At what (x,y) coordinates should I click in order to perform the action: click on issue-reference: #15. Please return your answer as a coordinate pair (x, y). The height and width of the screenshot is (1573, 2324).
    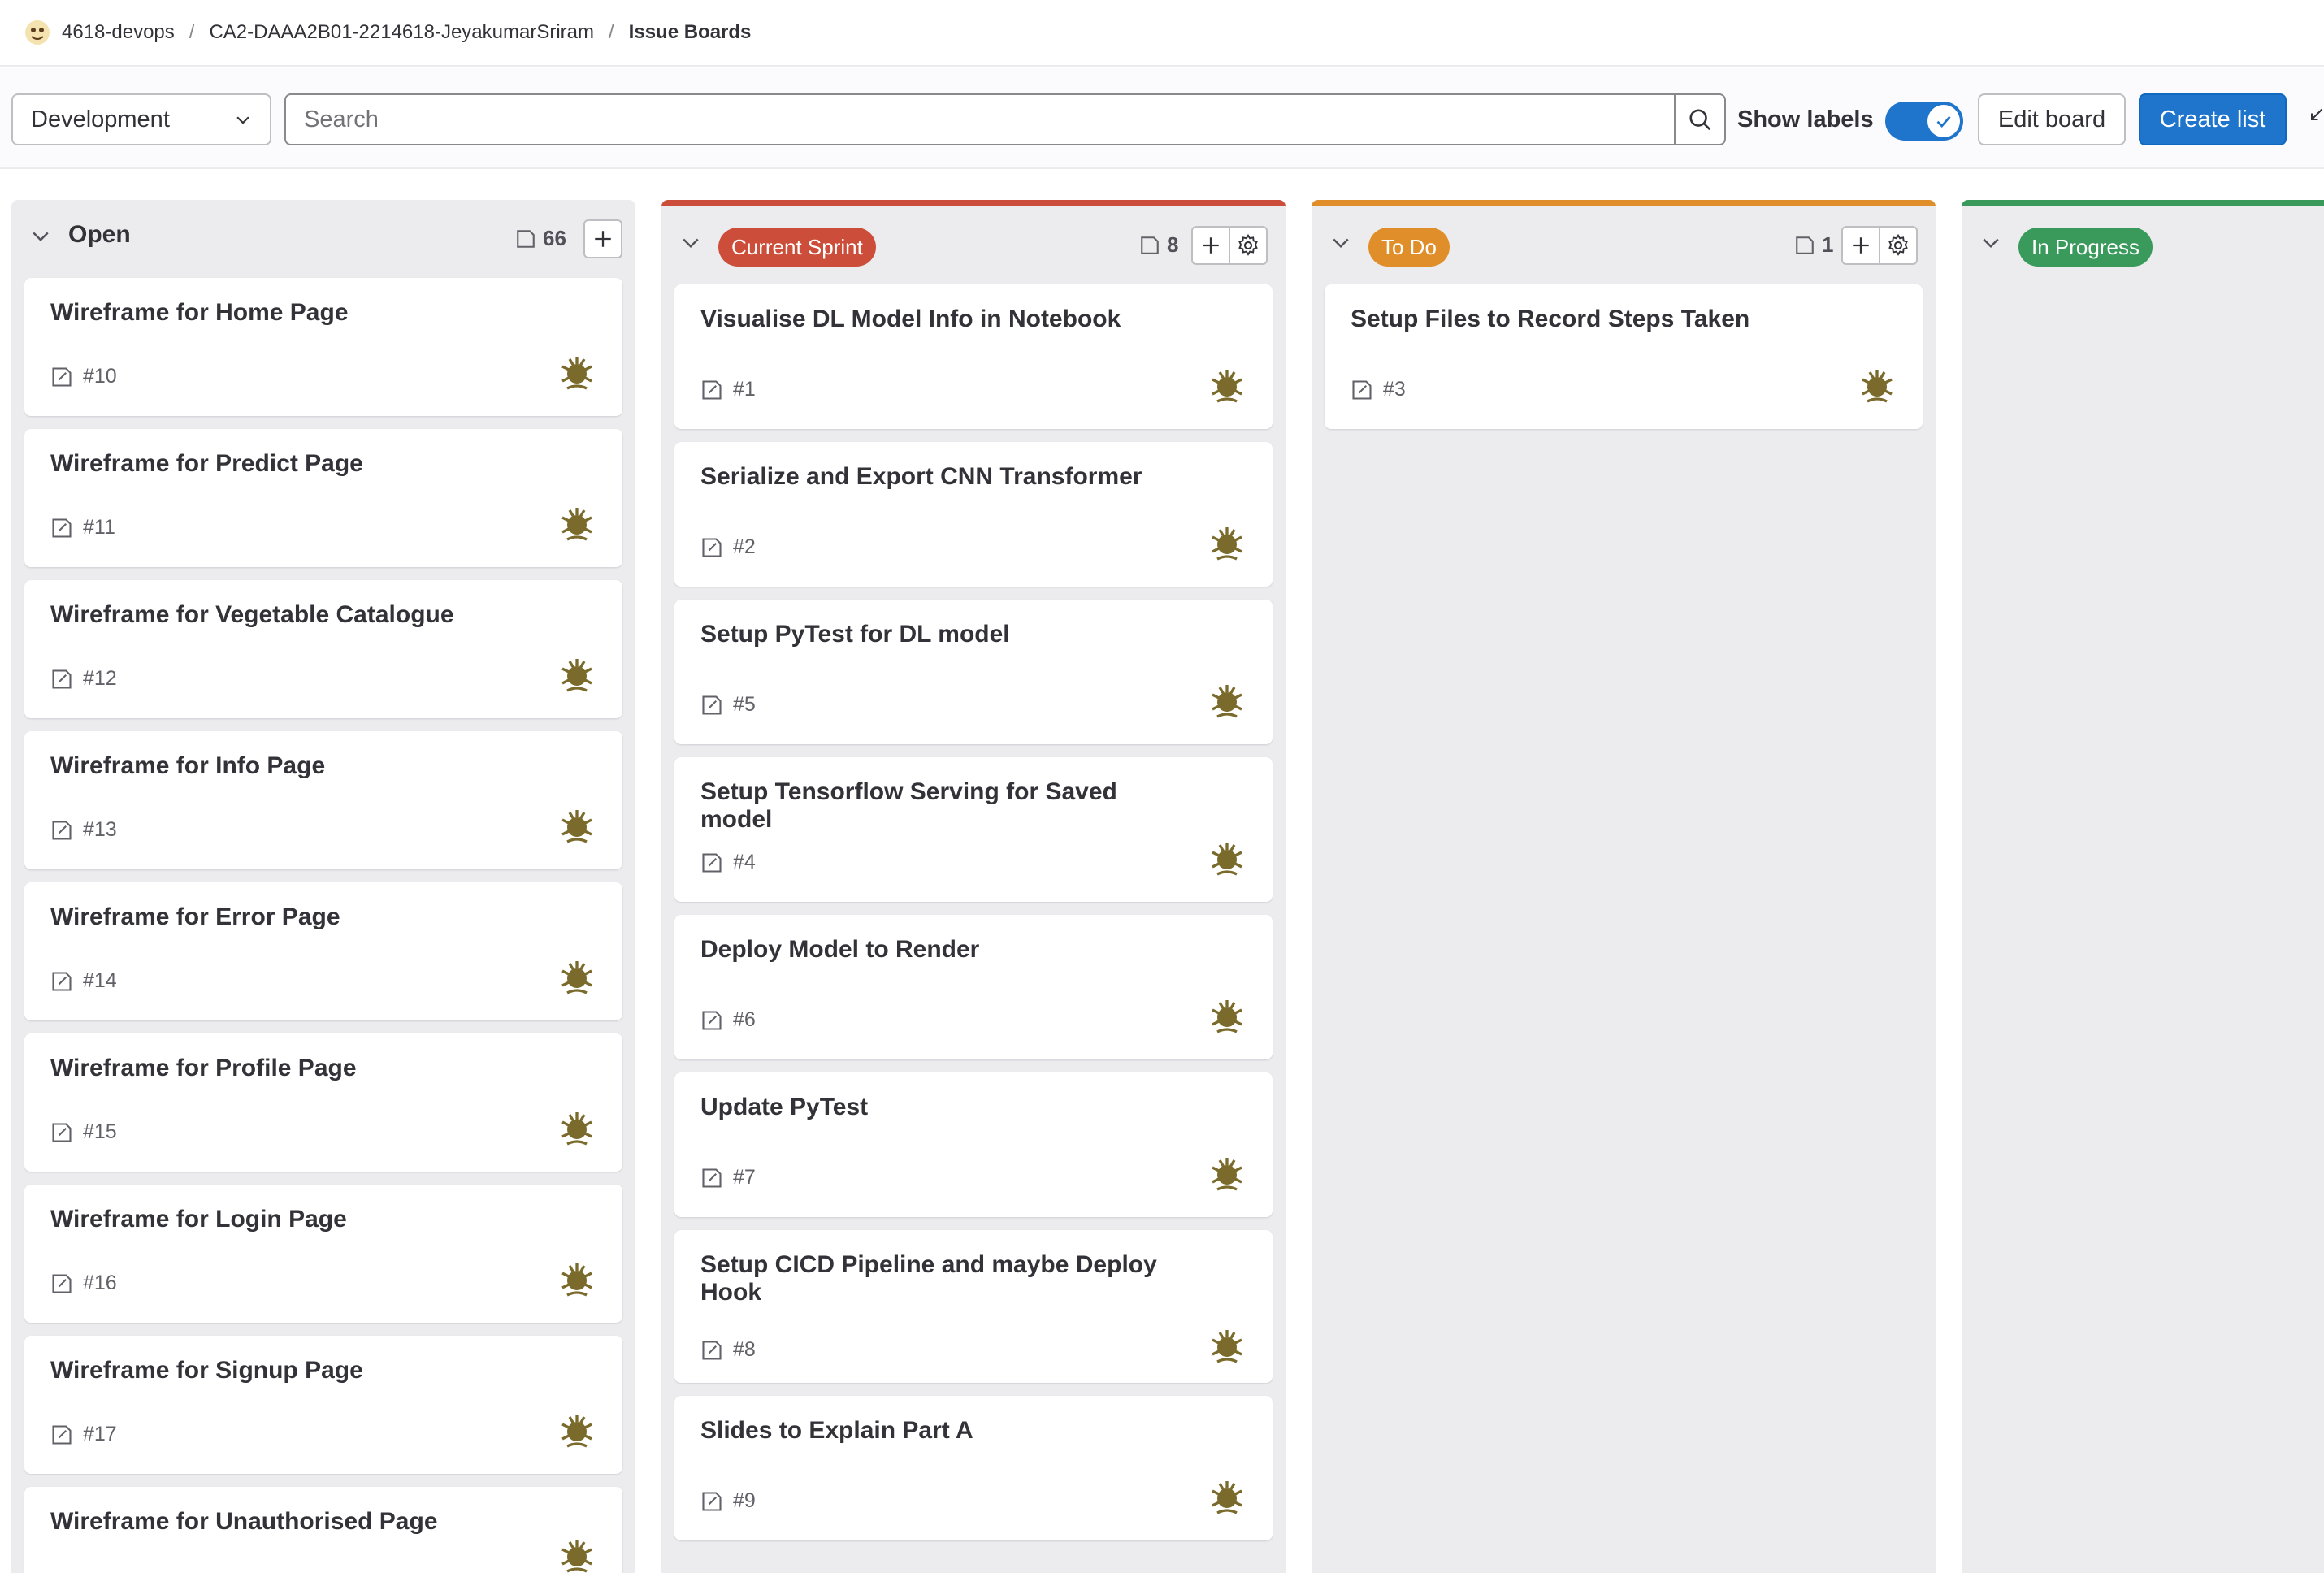
    Looking at the image, I should click on (100, 1131).